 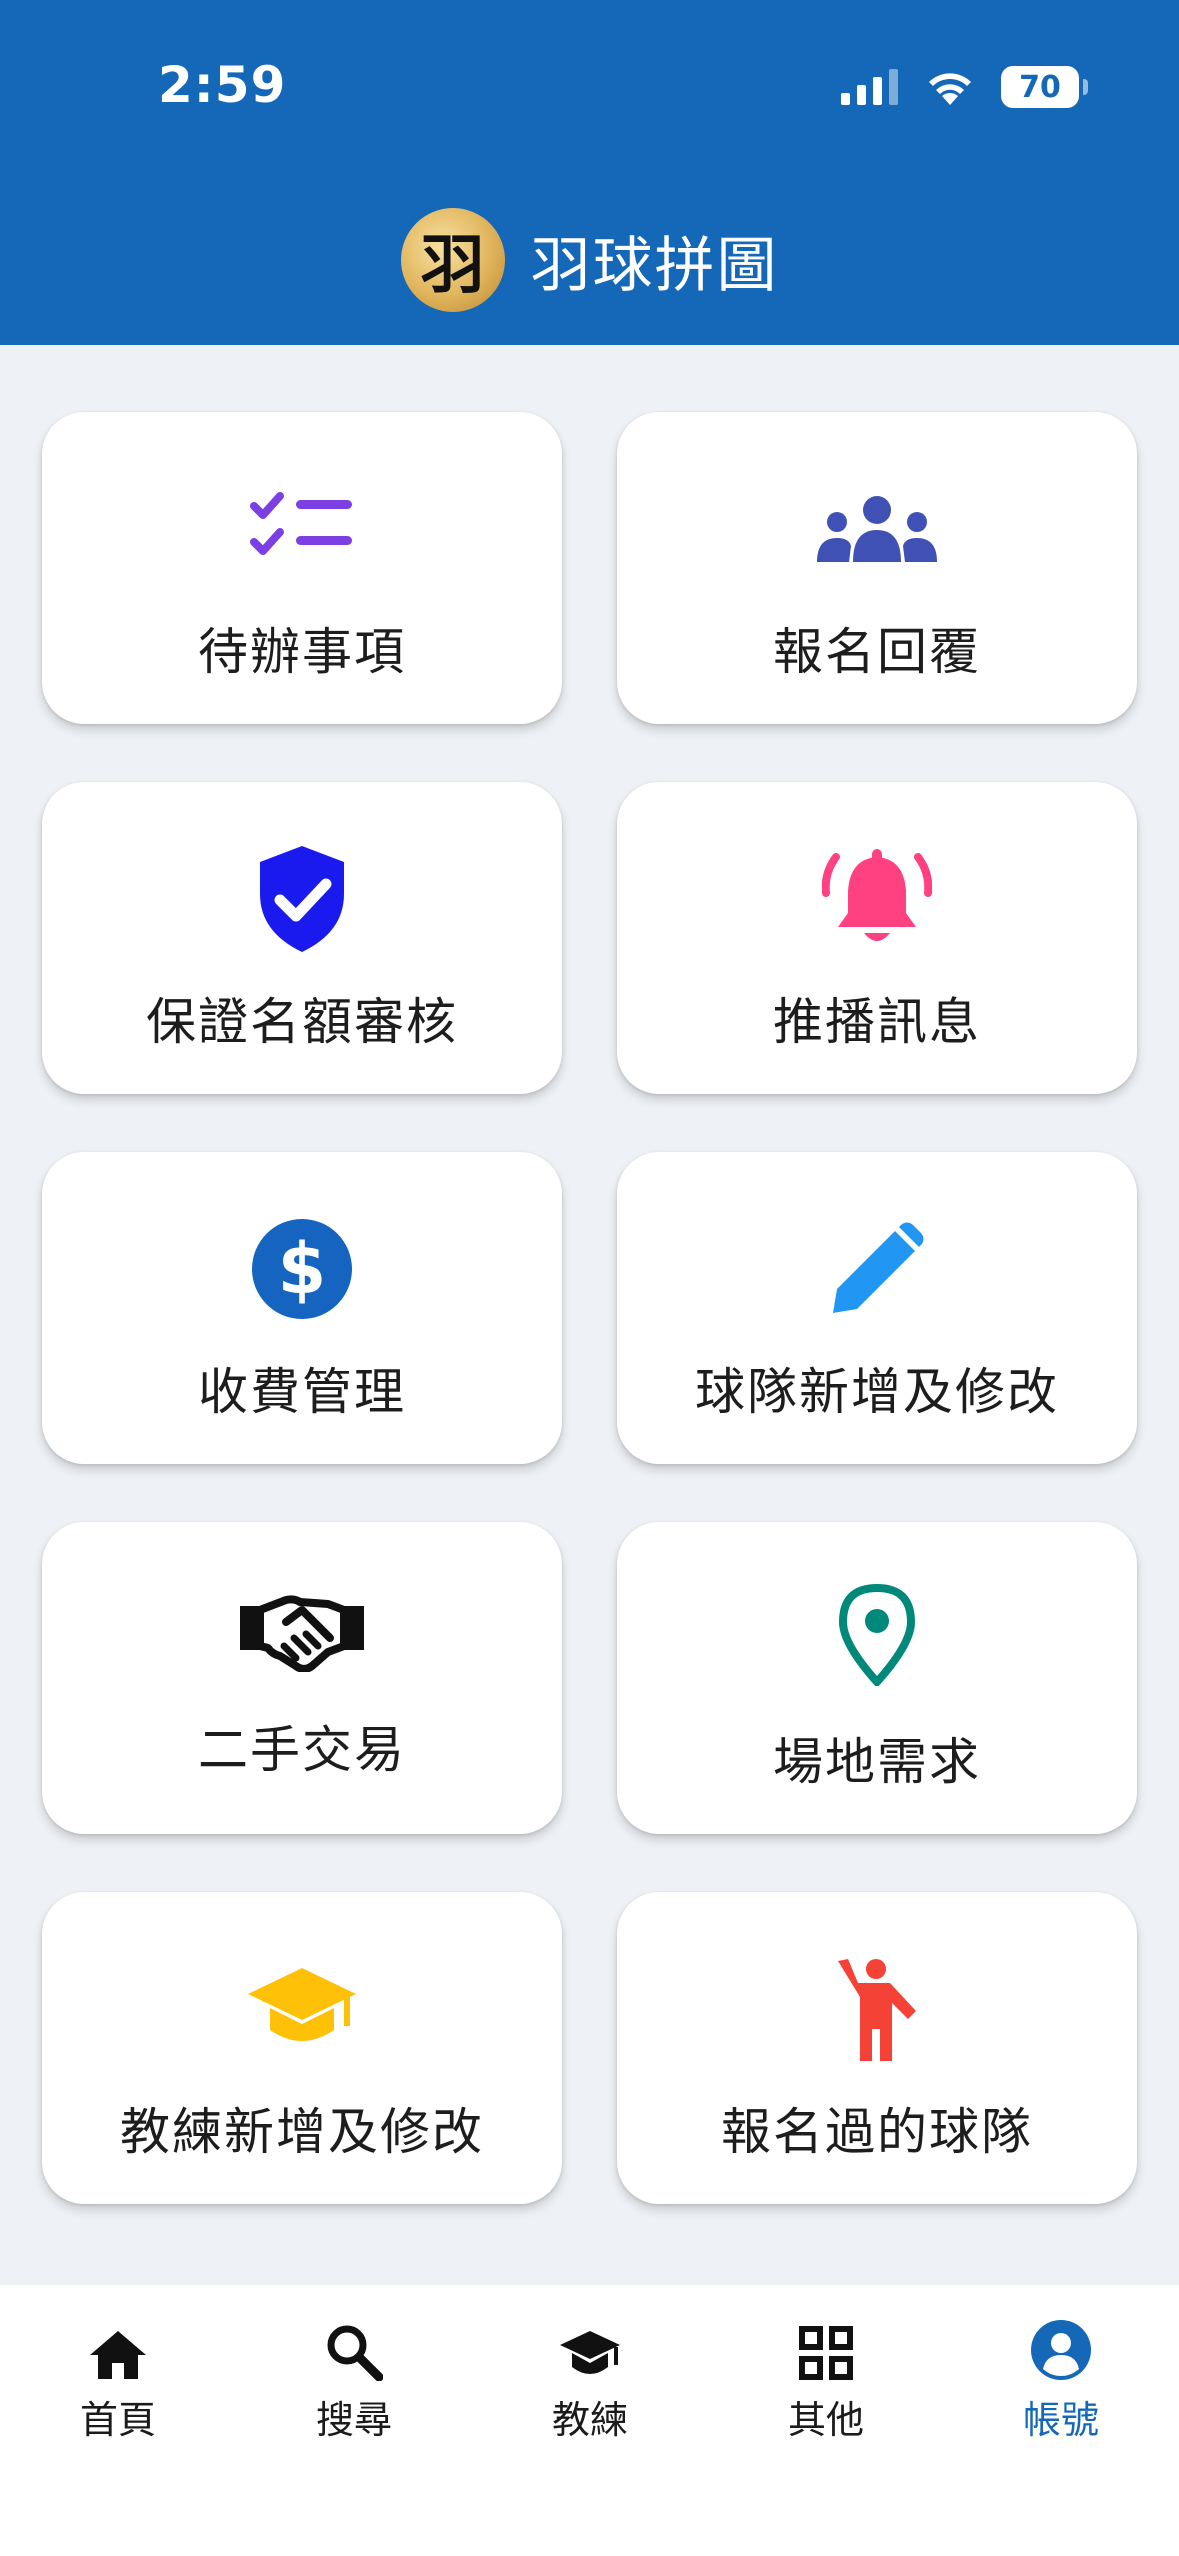 What do you see at coordinates (654, 265) in the screenshot?
I see `app-title: 羽球拼圖` at bounding box center [654, 265].